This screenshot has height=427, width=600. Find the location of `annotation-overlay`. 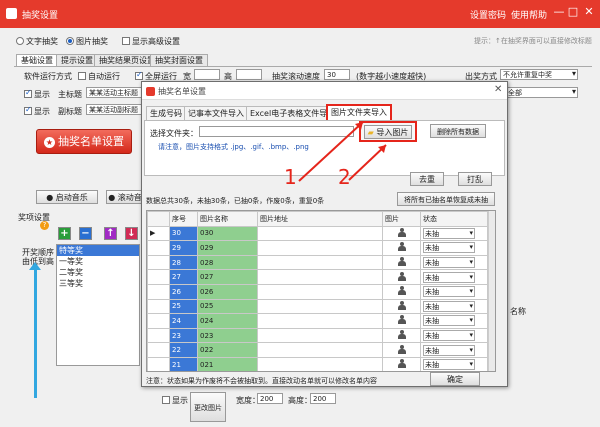

annotation-overlay is located at coordinates (342, 151).